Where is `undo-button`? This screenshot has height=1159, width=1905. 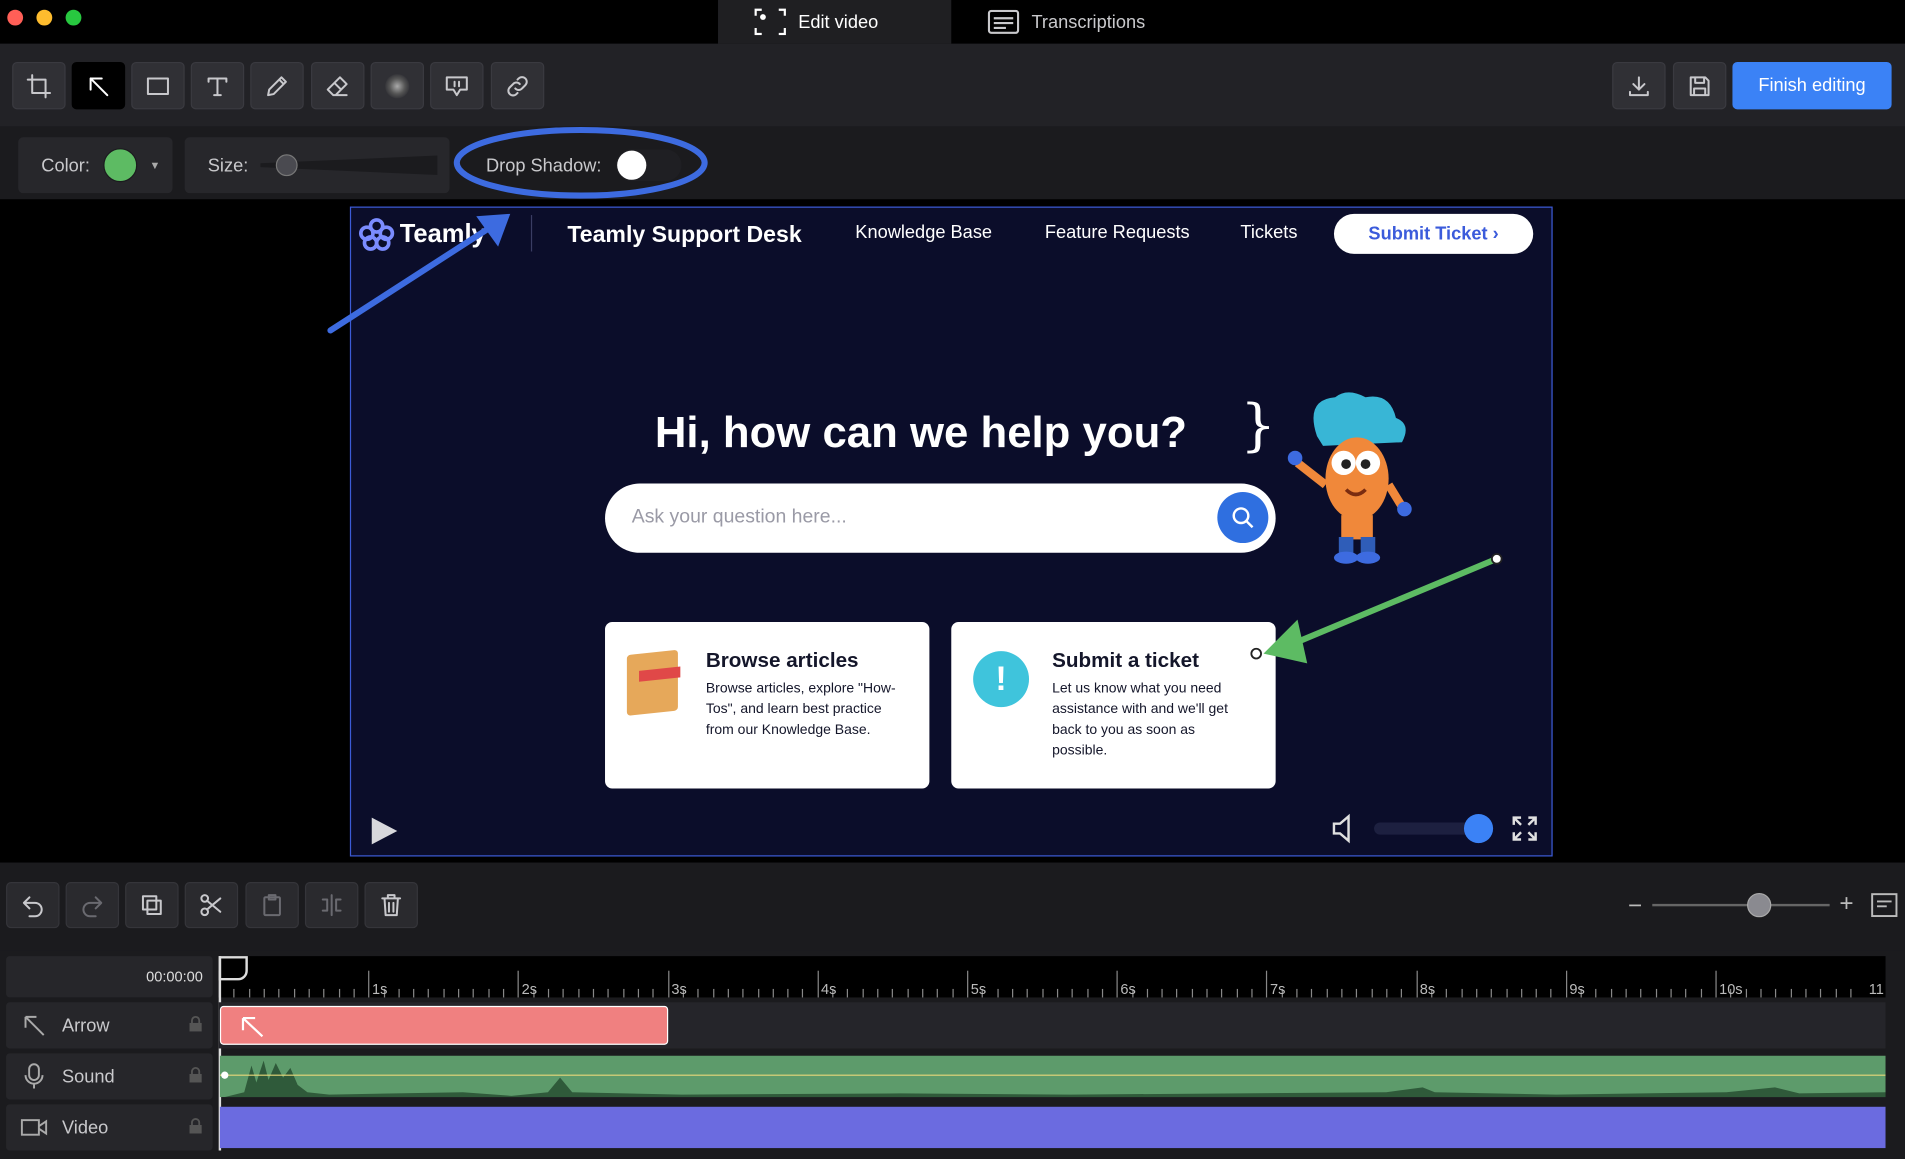 undo-button is located at coordinates (33, 905).